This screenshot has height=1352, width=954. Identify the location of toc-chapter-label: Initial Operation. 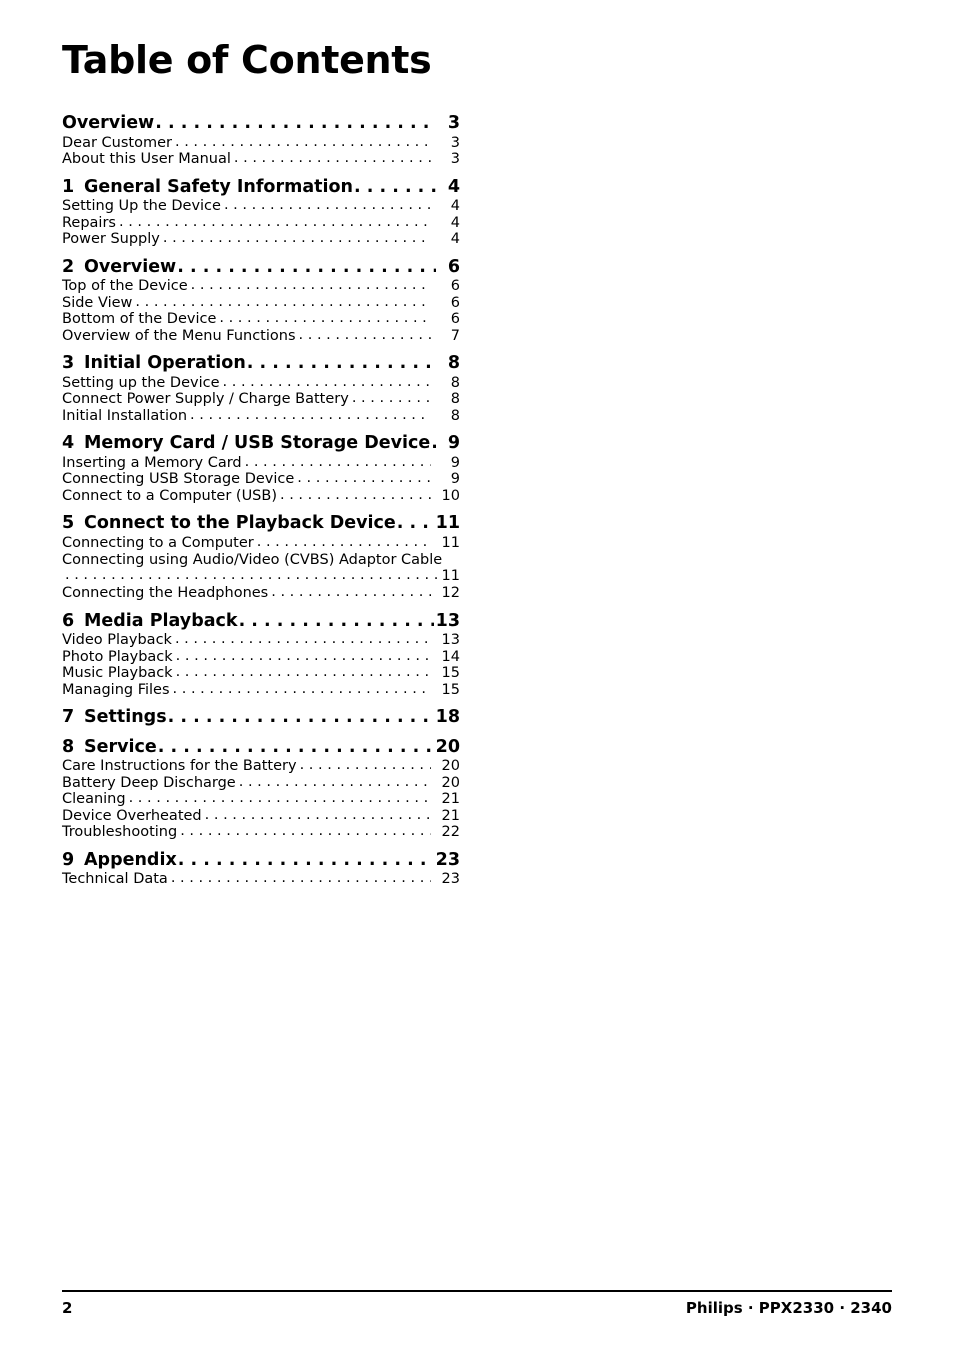
(165, 363).